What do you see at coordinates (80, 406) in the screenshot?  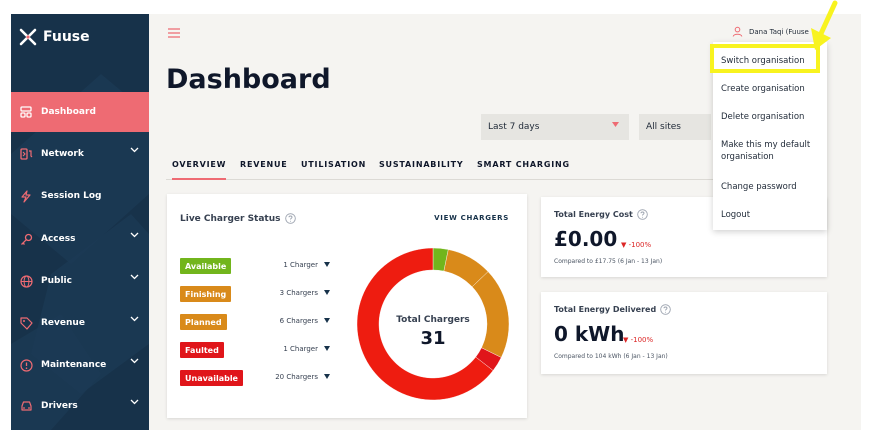 I see `sidebar-item-drivers: Drivers` at bounding box center [80, 406].